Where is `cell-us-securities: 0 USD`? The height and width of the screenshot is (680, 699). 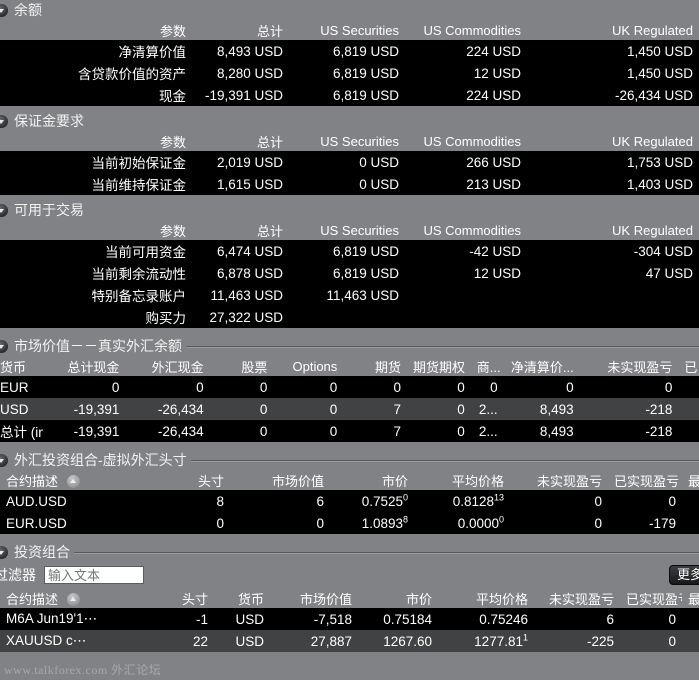 cell-us-securities: 0 USD is located at coordinates (379, 162).